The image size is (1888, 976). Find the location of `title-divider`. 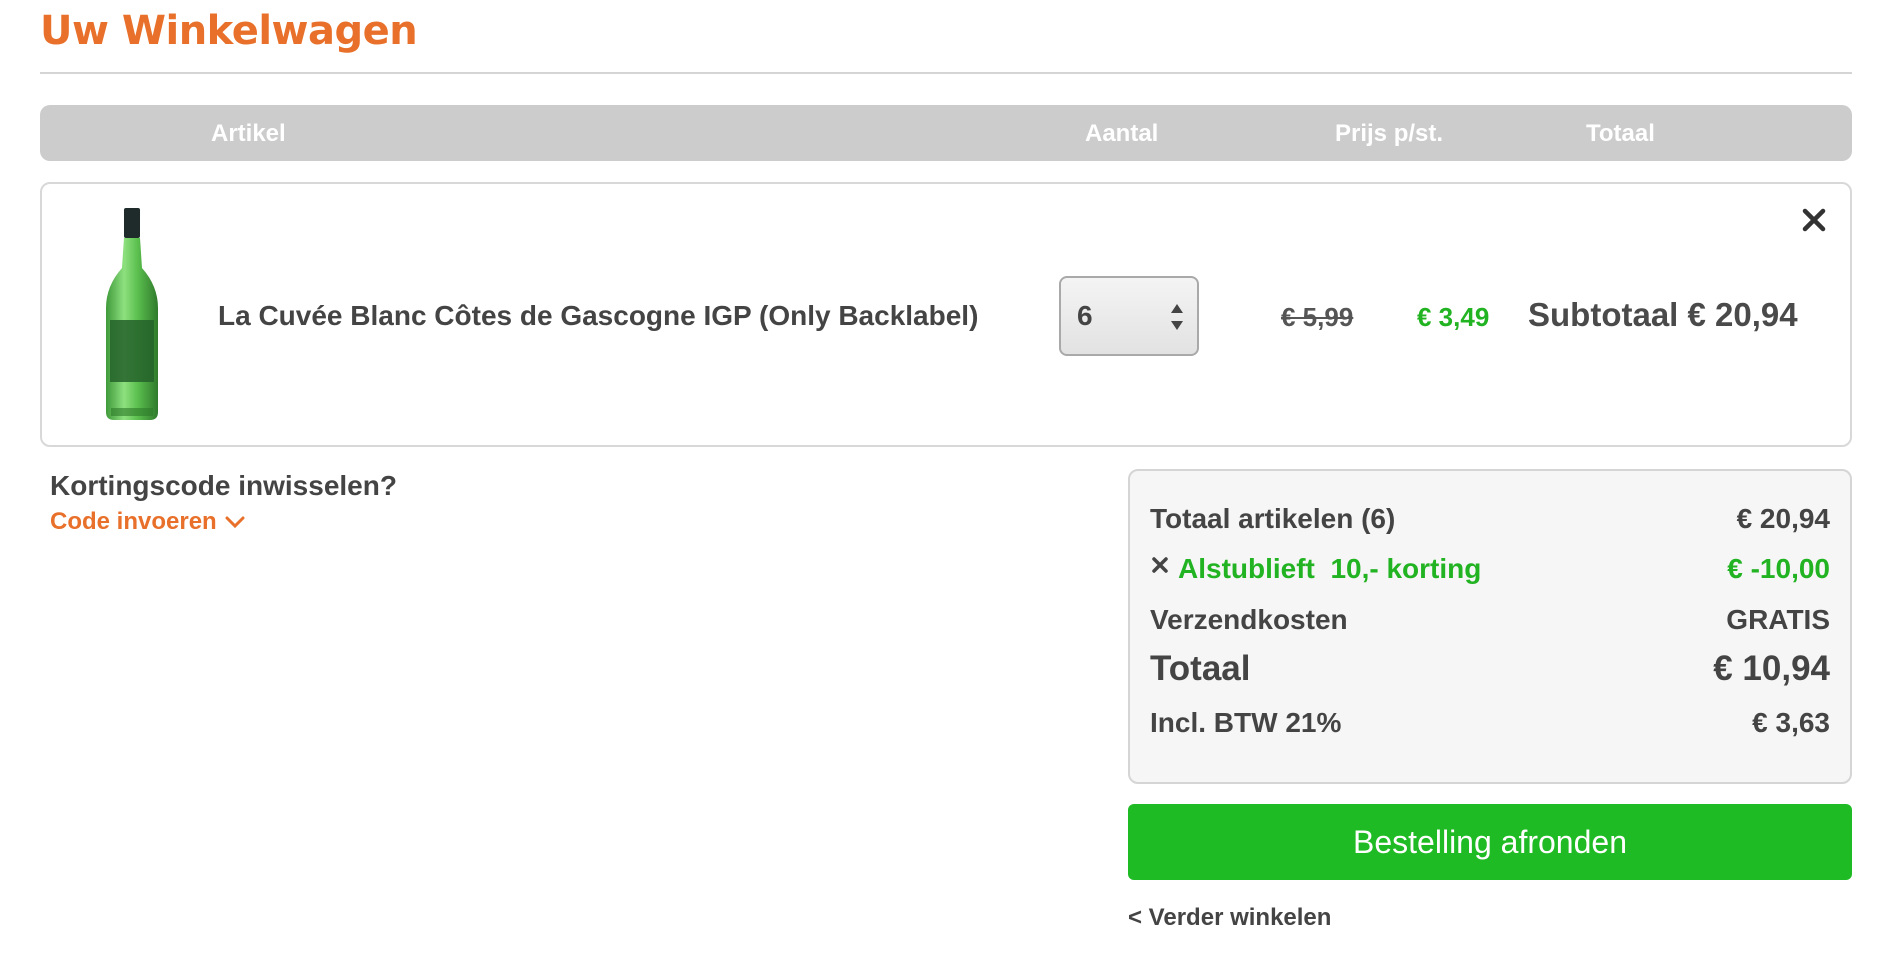

title-divider is located at coordinates (946, 73).